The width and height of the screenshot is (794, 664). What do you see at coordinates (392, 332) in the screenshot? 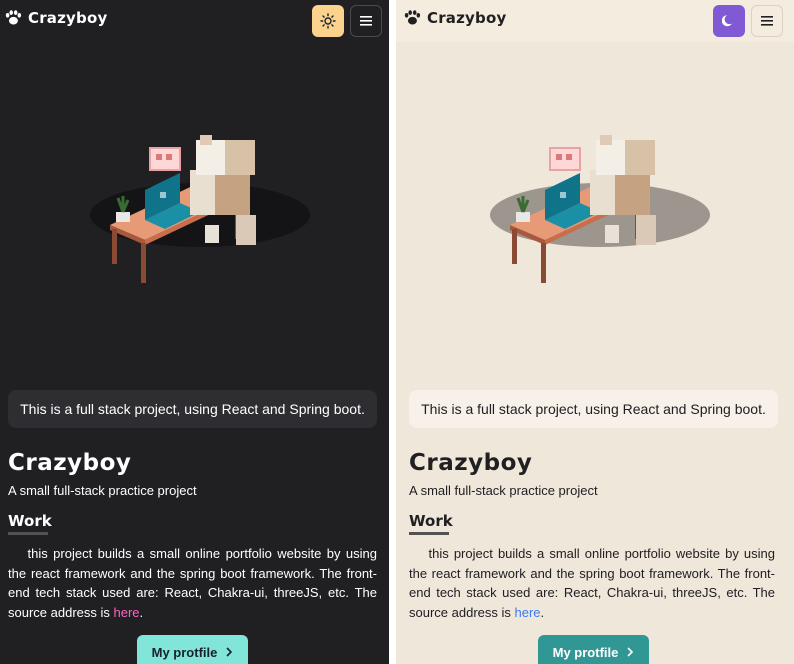
I see `divider` at bounding box center [392, 332].